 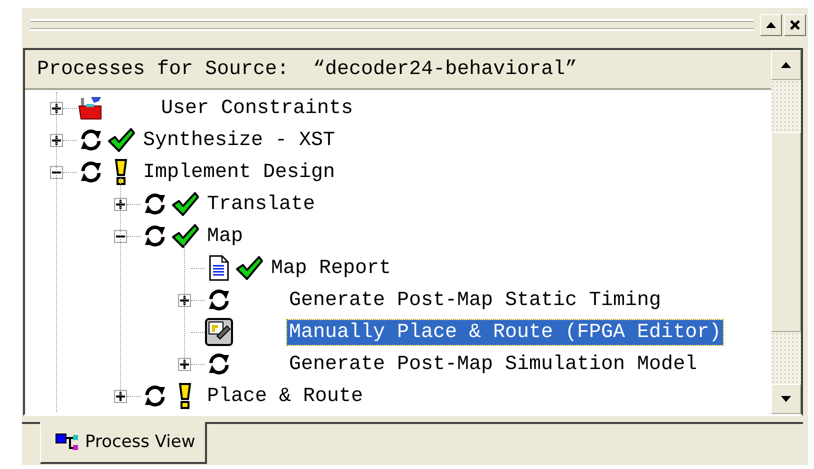 I want to click on tree-item: Manually Place & Route (FPGA Editor), so click(x=505, y=332).